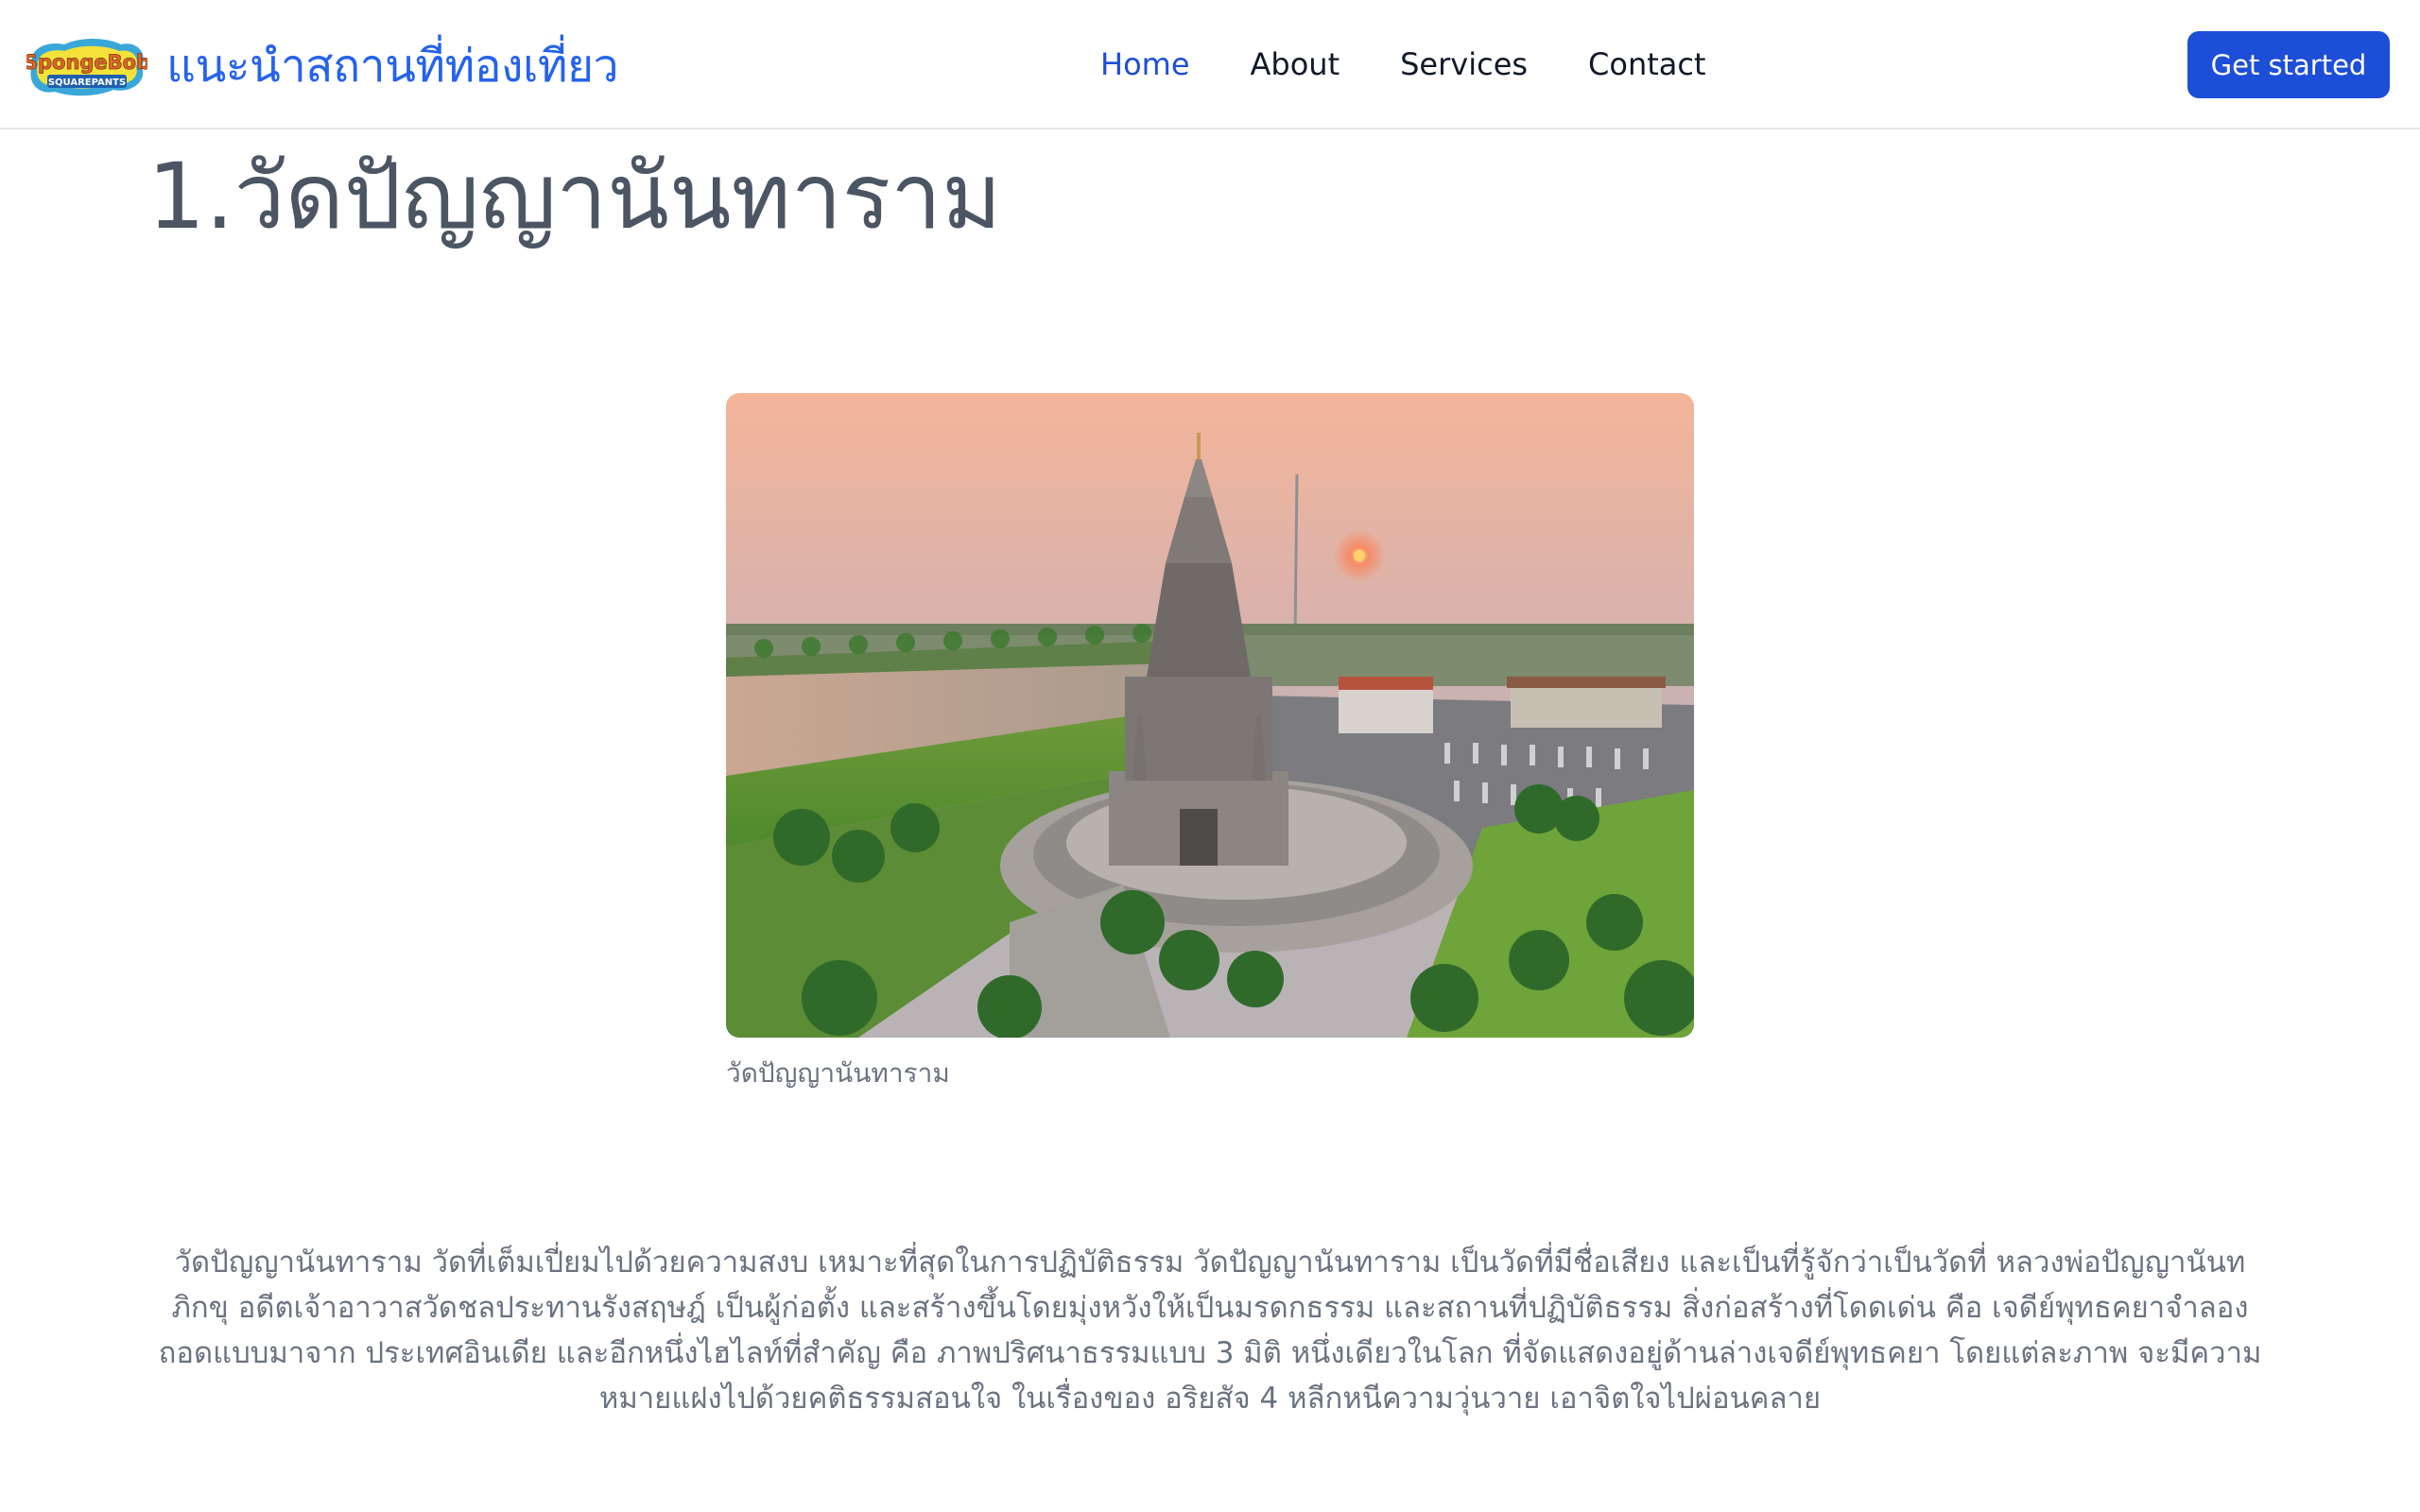 The width and height of the screenshot is (2420, 1512). Describe the element at coordinates (87, 62) in the screenshot. I see `svg-text: SpongeBob` at that location.